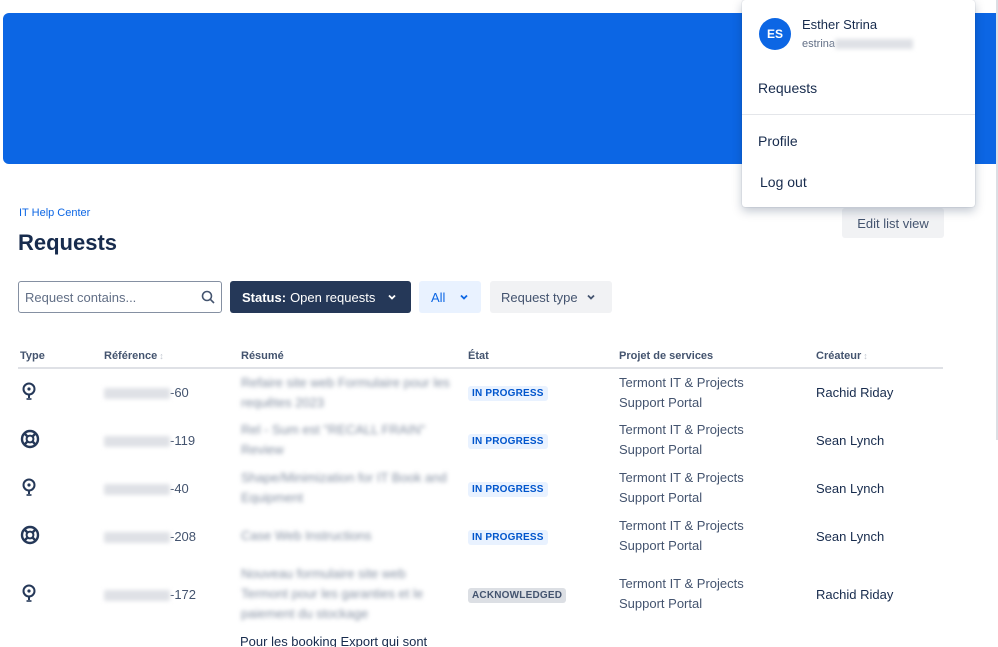 This screenshot has width=998, height=647. What do you see at coordinates (179, 488) in the screenshot?
I see `reference-number: -40` at bounding box center [179, 488].